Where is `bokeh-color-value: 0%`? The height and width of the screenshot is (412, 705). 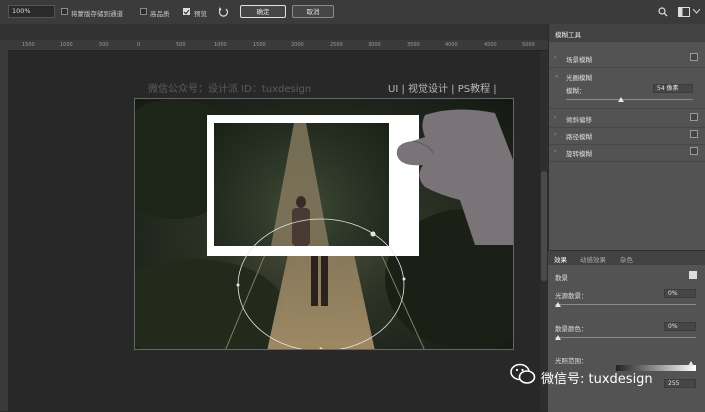 bokeh-color-value: 0% is located at coordinates (680, 326).